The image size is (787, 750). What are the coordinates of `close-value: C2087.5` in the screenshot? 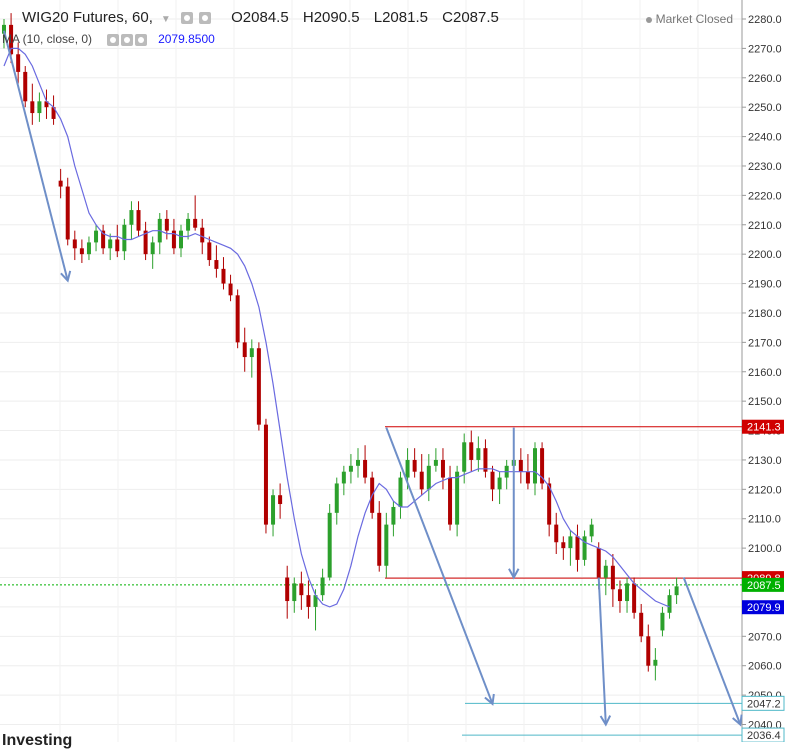 It's located at (470, 17).